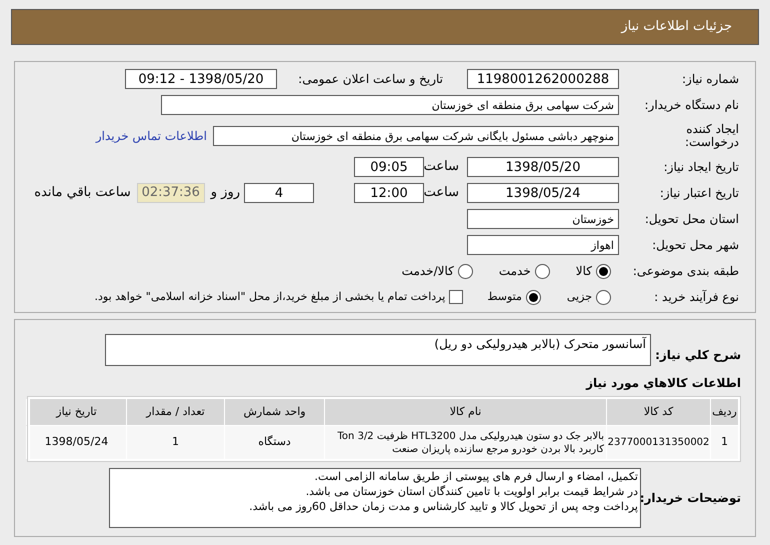  Describe the element at coordinates (443, 506) in the screenshot. I see `note-line: پرداخت وجه پس از تحویل کالا و تایید کارشناس و مدت زمان حداقل 60روز می باشد.` at that location.